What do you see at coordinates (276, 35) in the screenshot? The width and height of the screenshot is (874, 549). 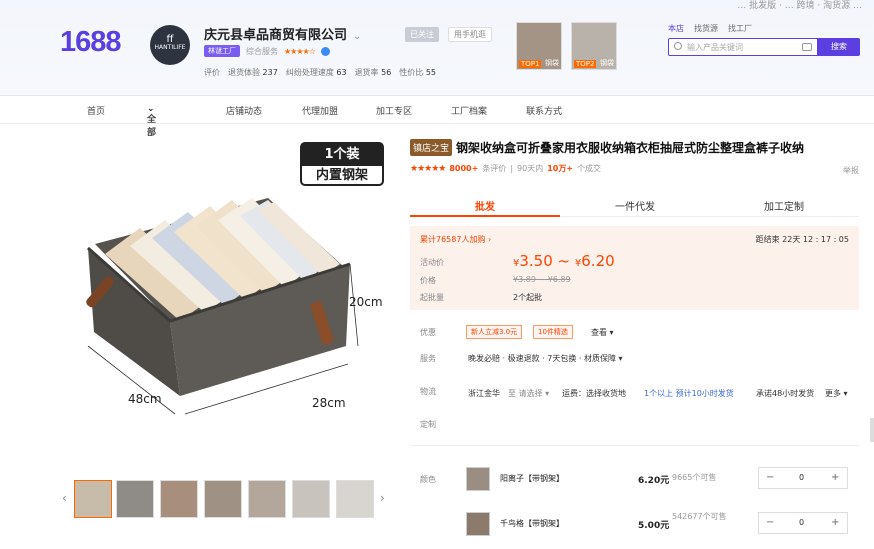 I see `shop-name-text: 庆元县卓品商贸有限公司` at bounding box center [276, 35].